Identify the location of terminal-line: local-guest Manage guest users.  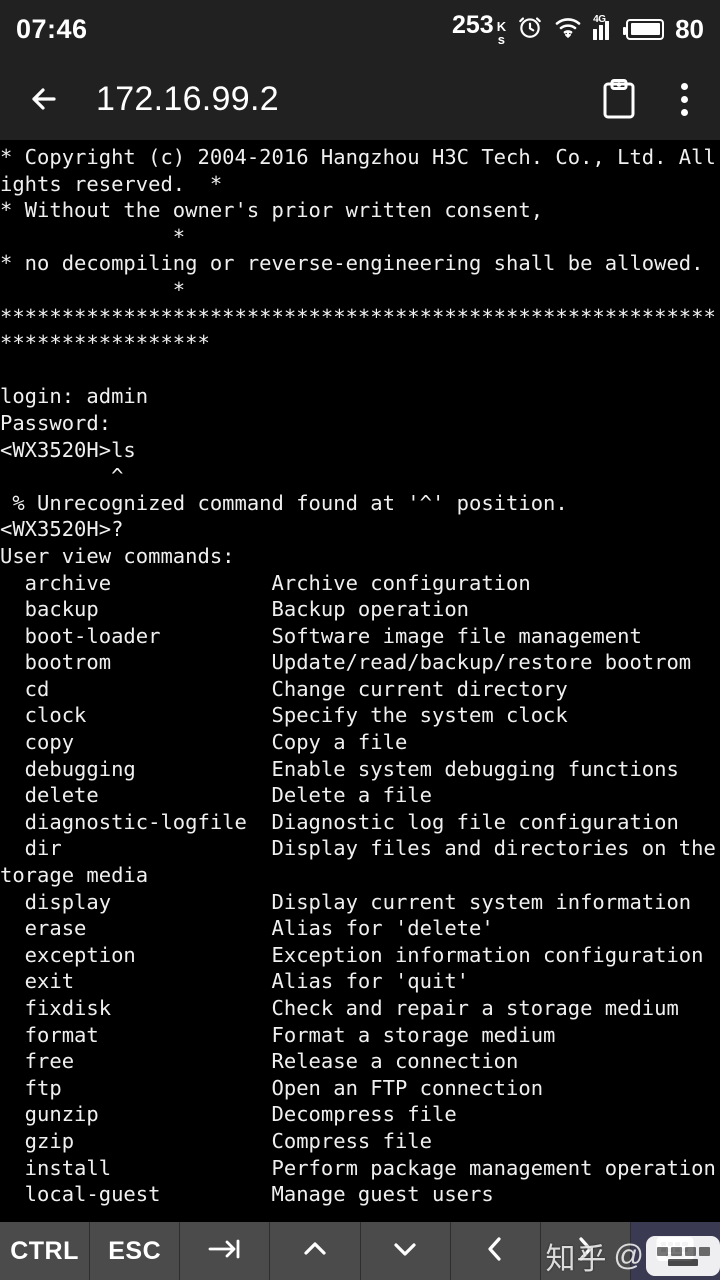
(247, 1194).